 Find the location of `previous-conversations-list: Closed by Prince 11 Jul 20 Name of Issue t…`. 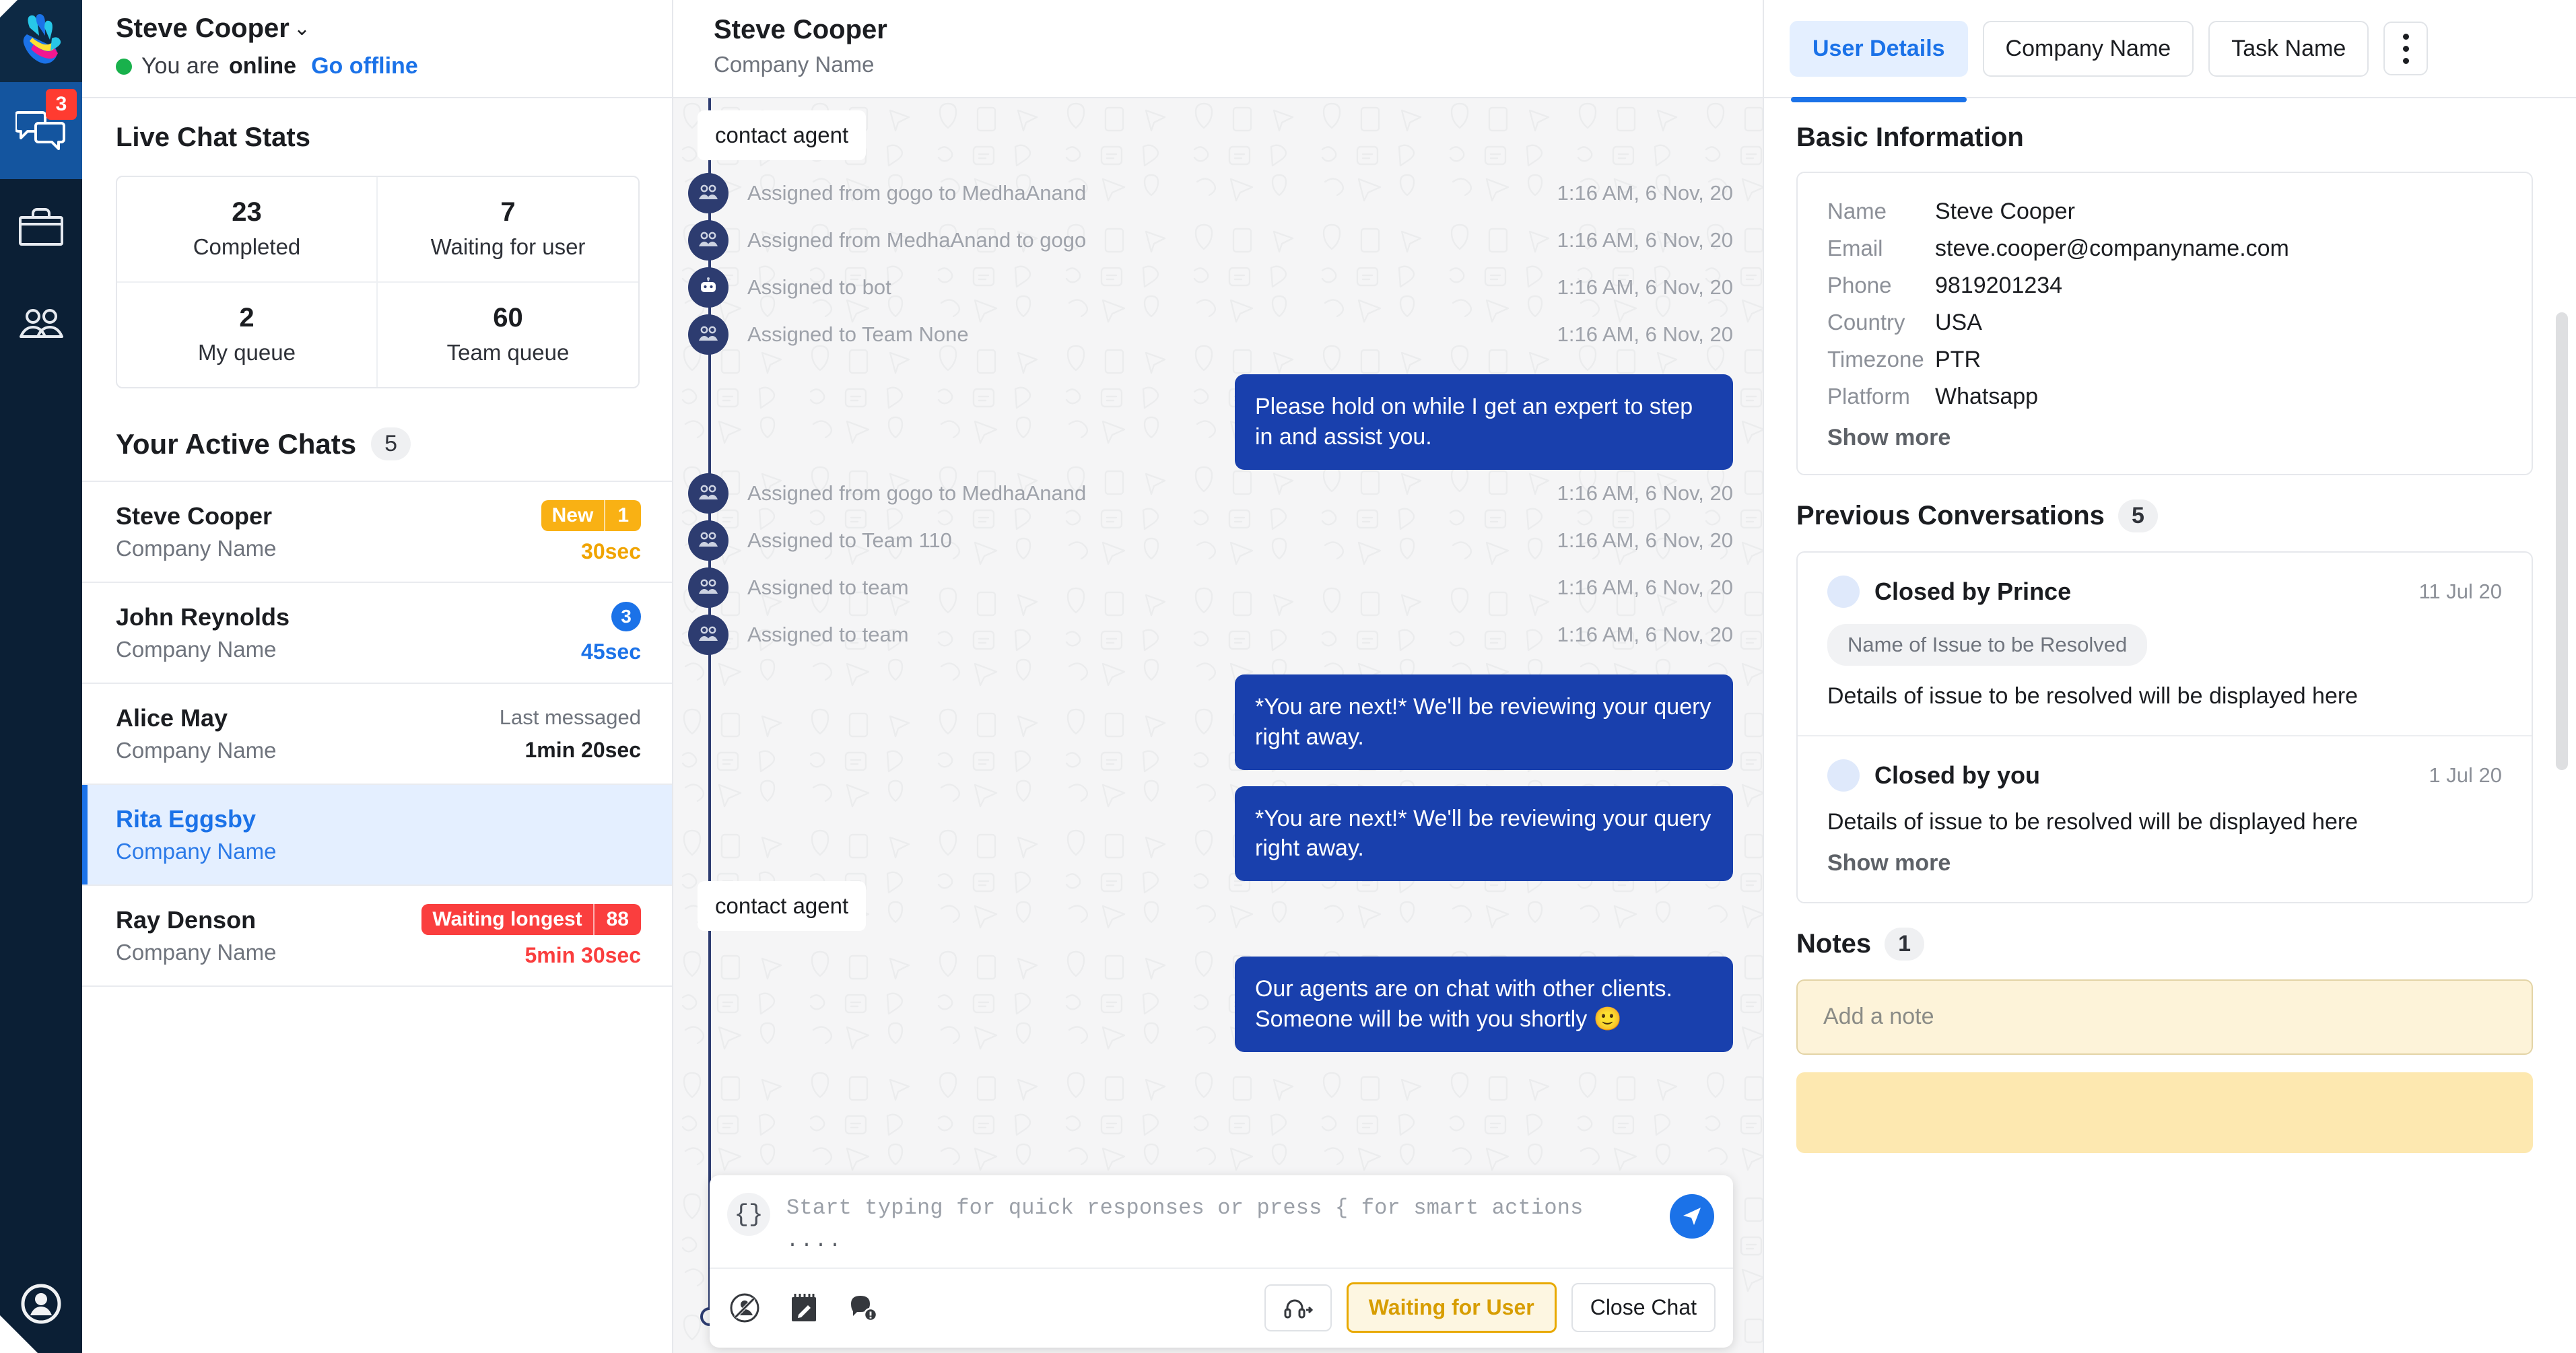

previous-conversations-list: Closed by Prince 11 Jul 20 Name of Issue t… is located at coordinates (2164, 727).